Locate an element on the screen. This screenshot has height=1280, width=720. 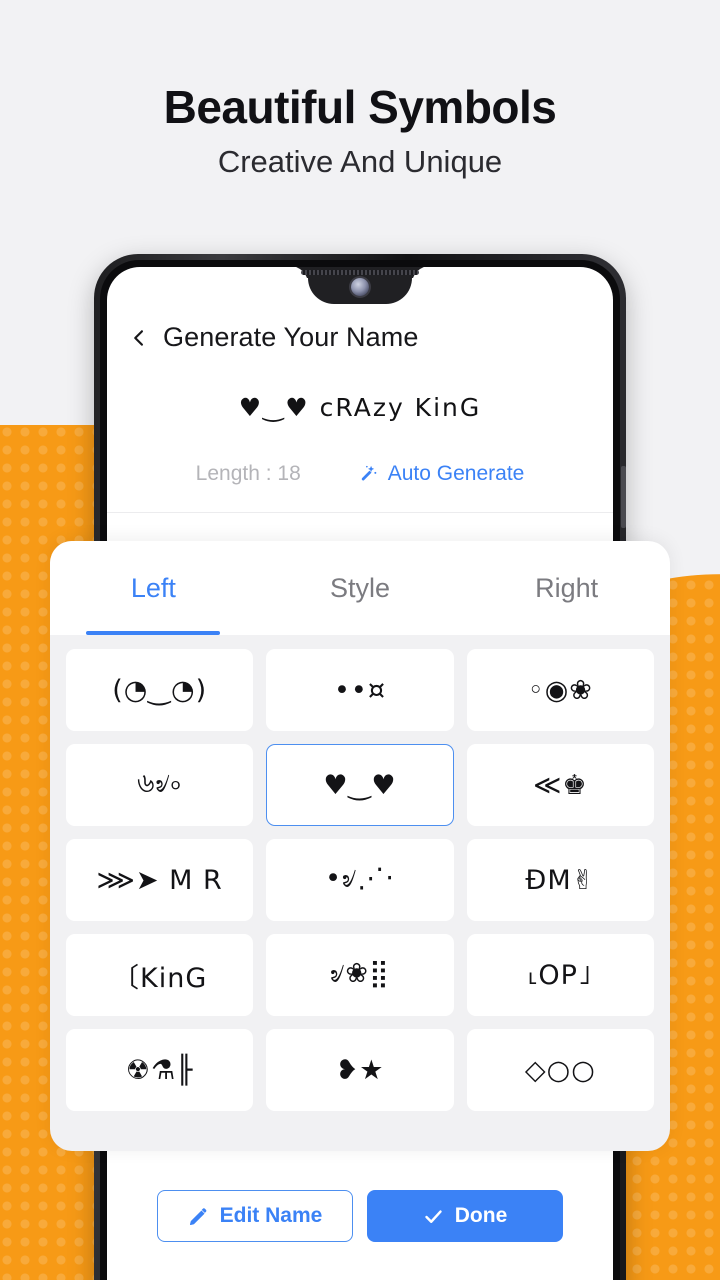
page-title: Generate Your Name is located at coordinates (291, 337).